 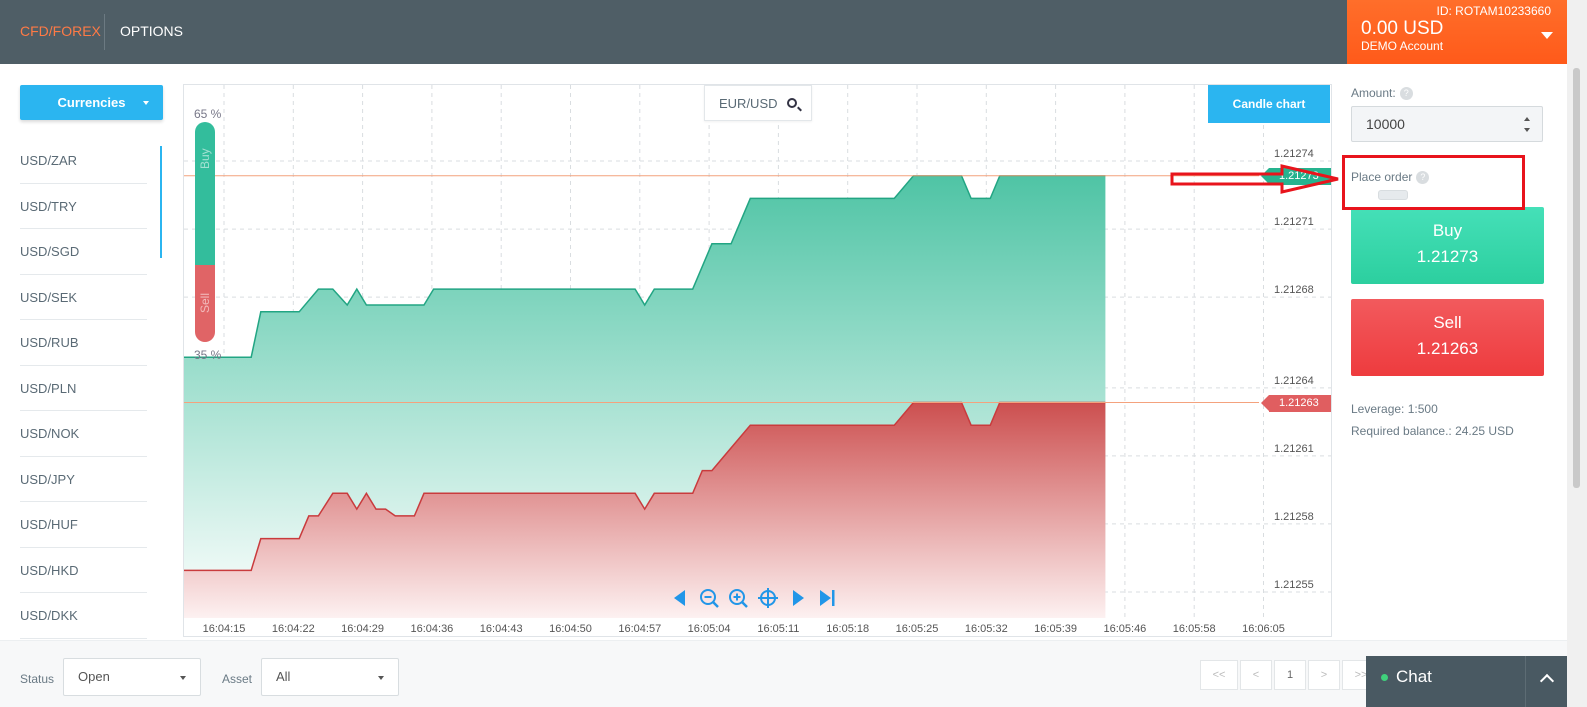 I want to click on status-select: Open, so click(x=132, y=677).